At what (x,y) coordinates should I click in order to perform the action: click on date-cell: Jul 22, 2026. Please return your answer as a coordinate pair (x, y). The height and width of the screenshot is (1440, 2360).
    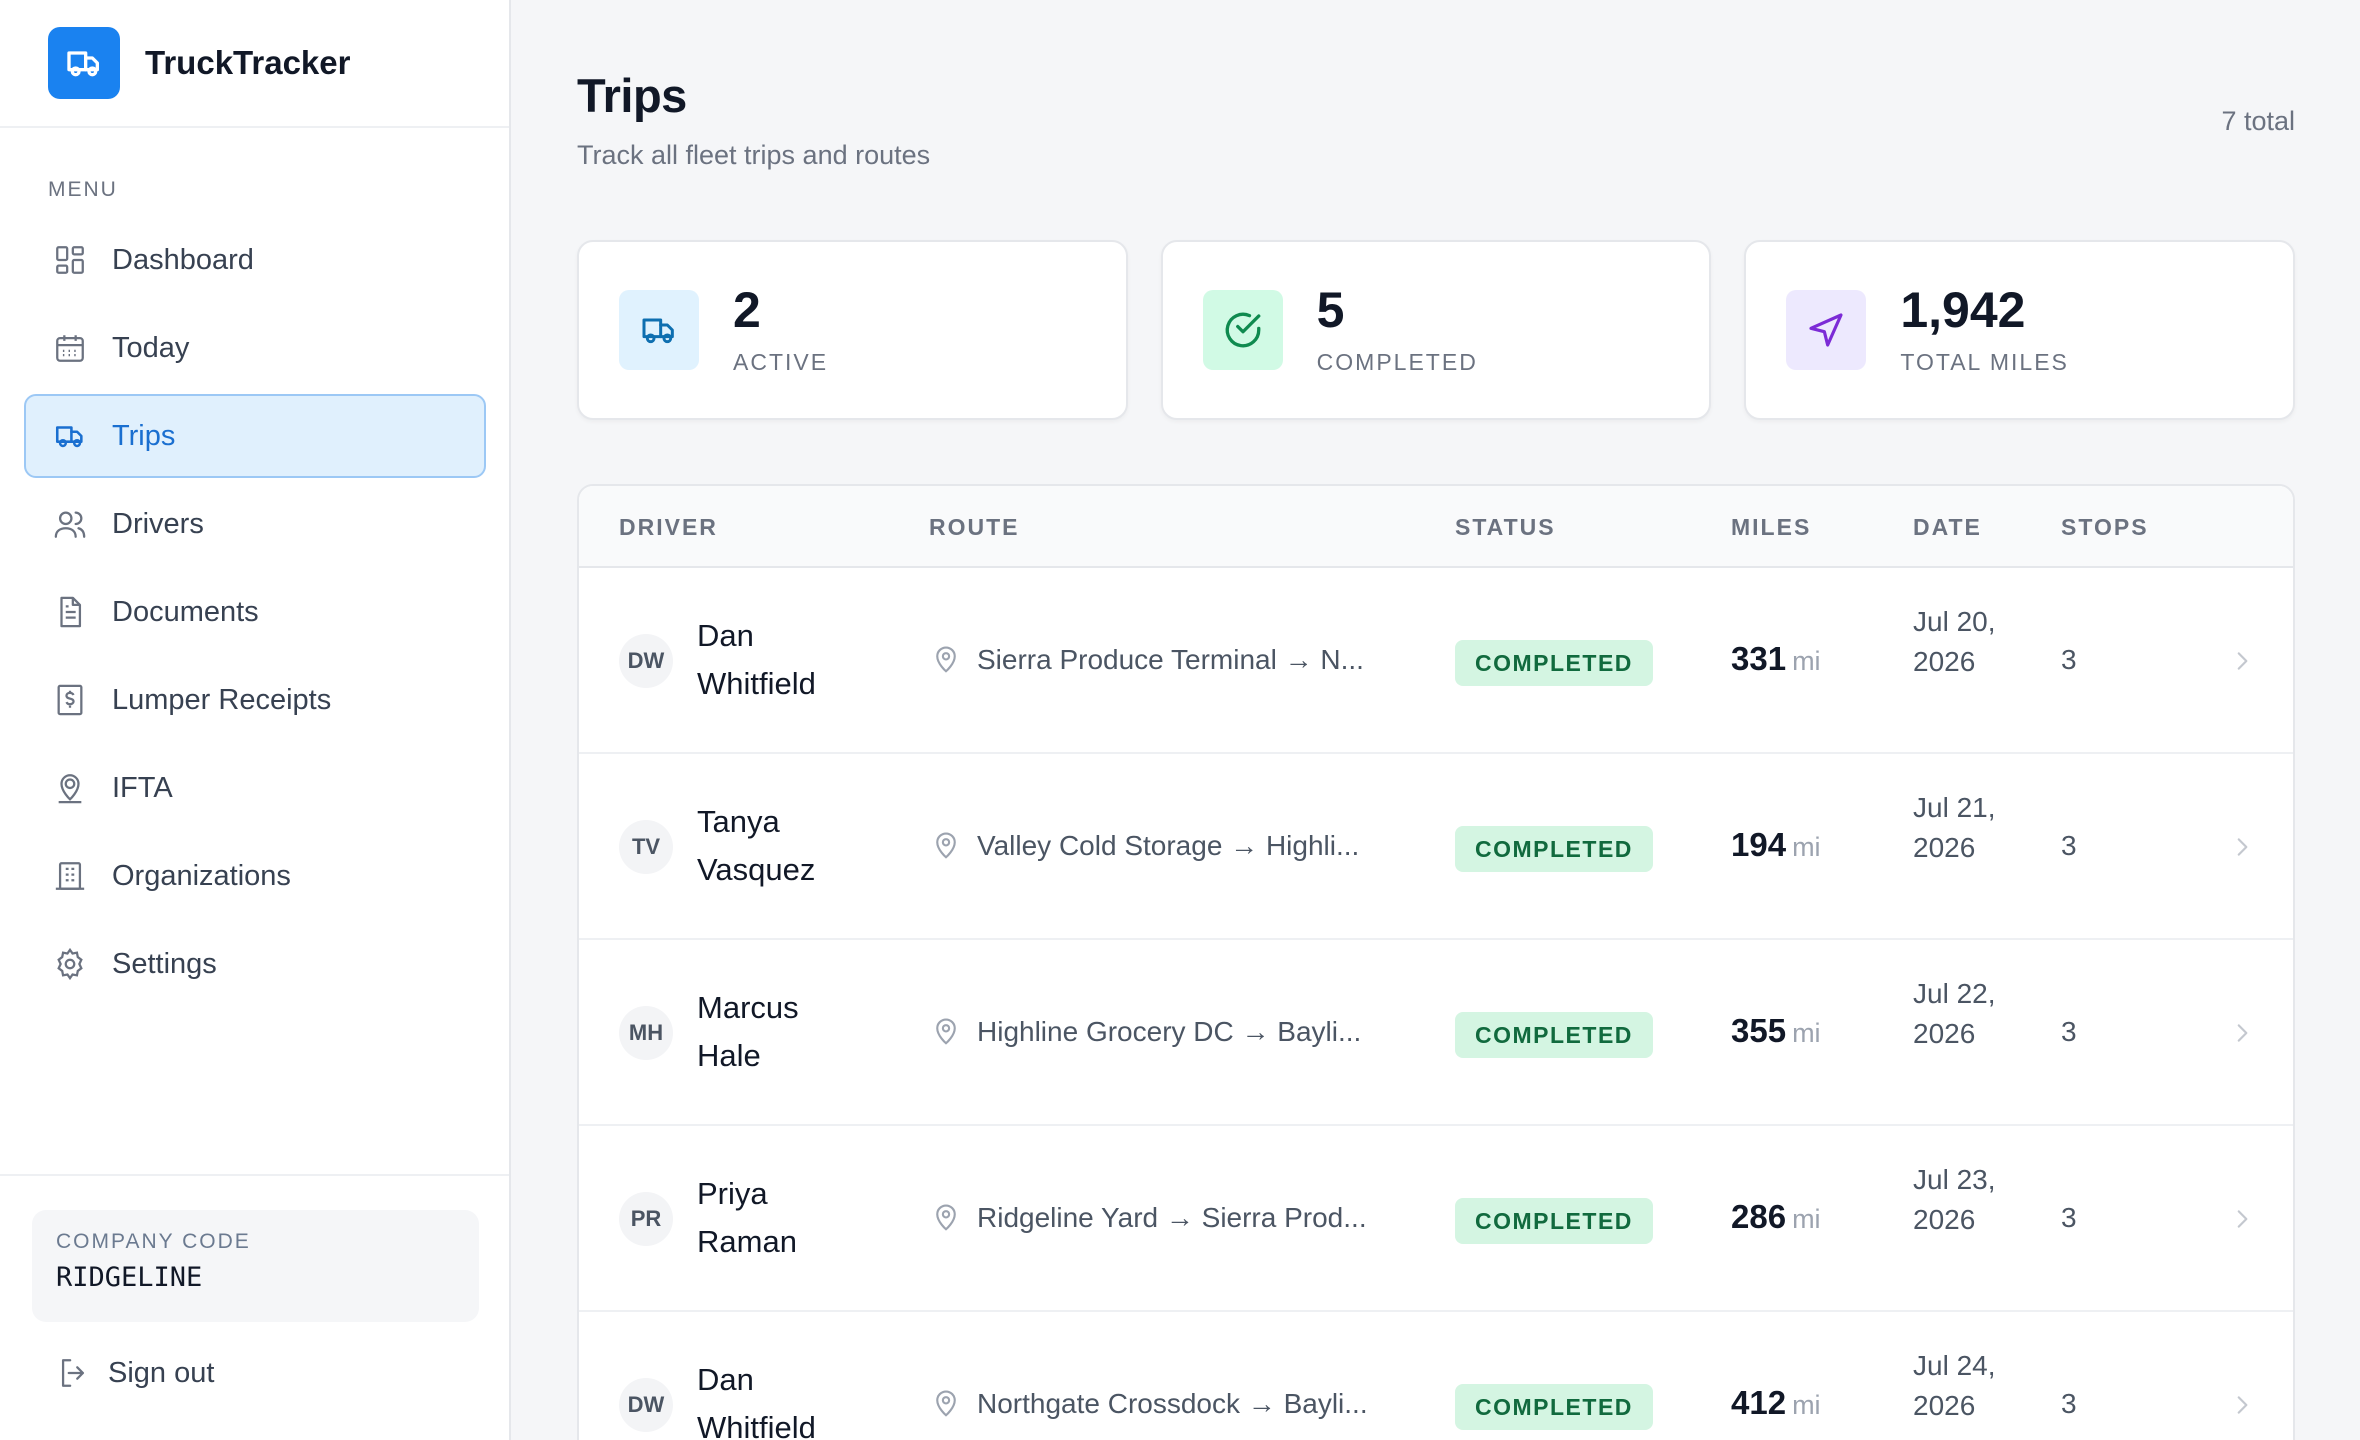
    Looking at the image, I should click on (1954, 1013).